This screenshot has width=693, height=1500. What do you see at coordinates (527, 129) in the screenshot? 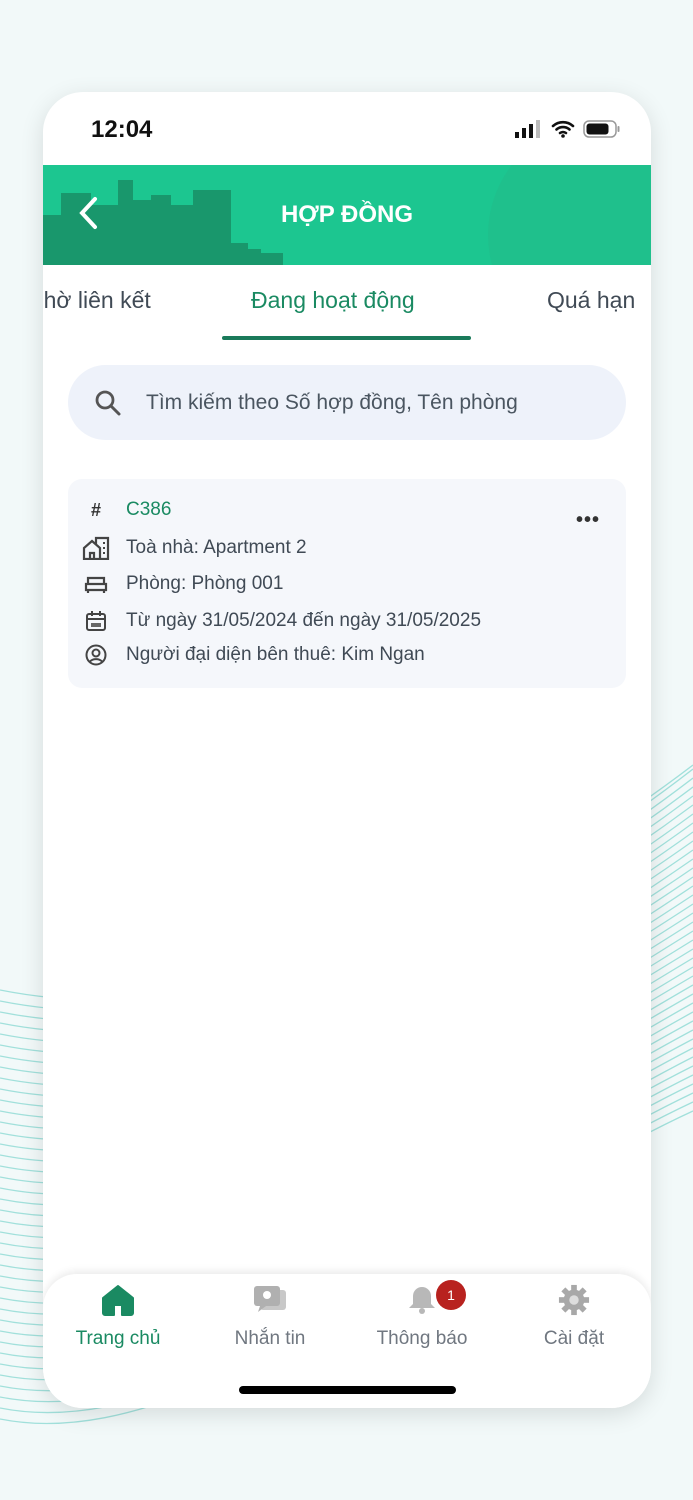
I see `signal-icon` at bounding box center [527, 129].